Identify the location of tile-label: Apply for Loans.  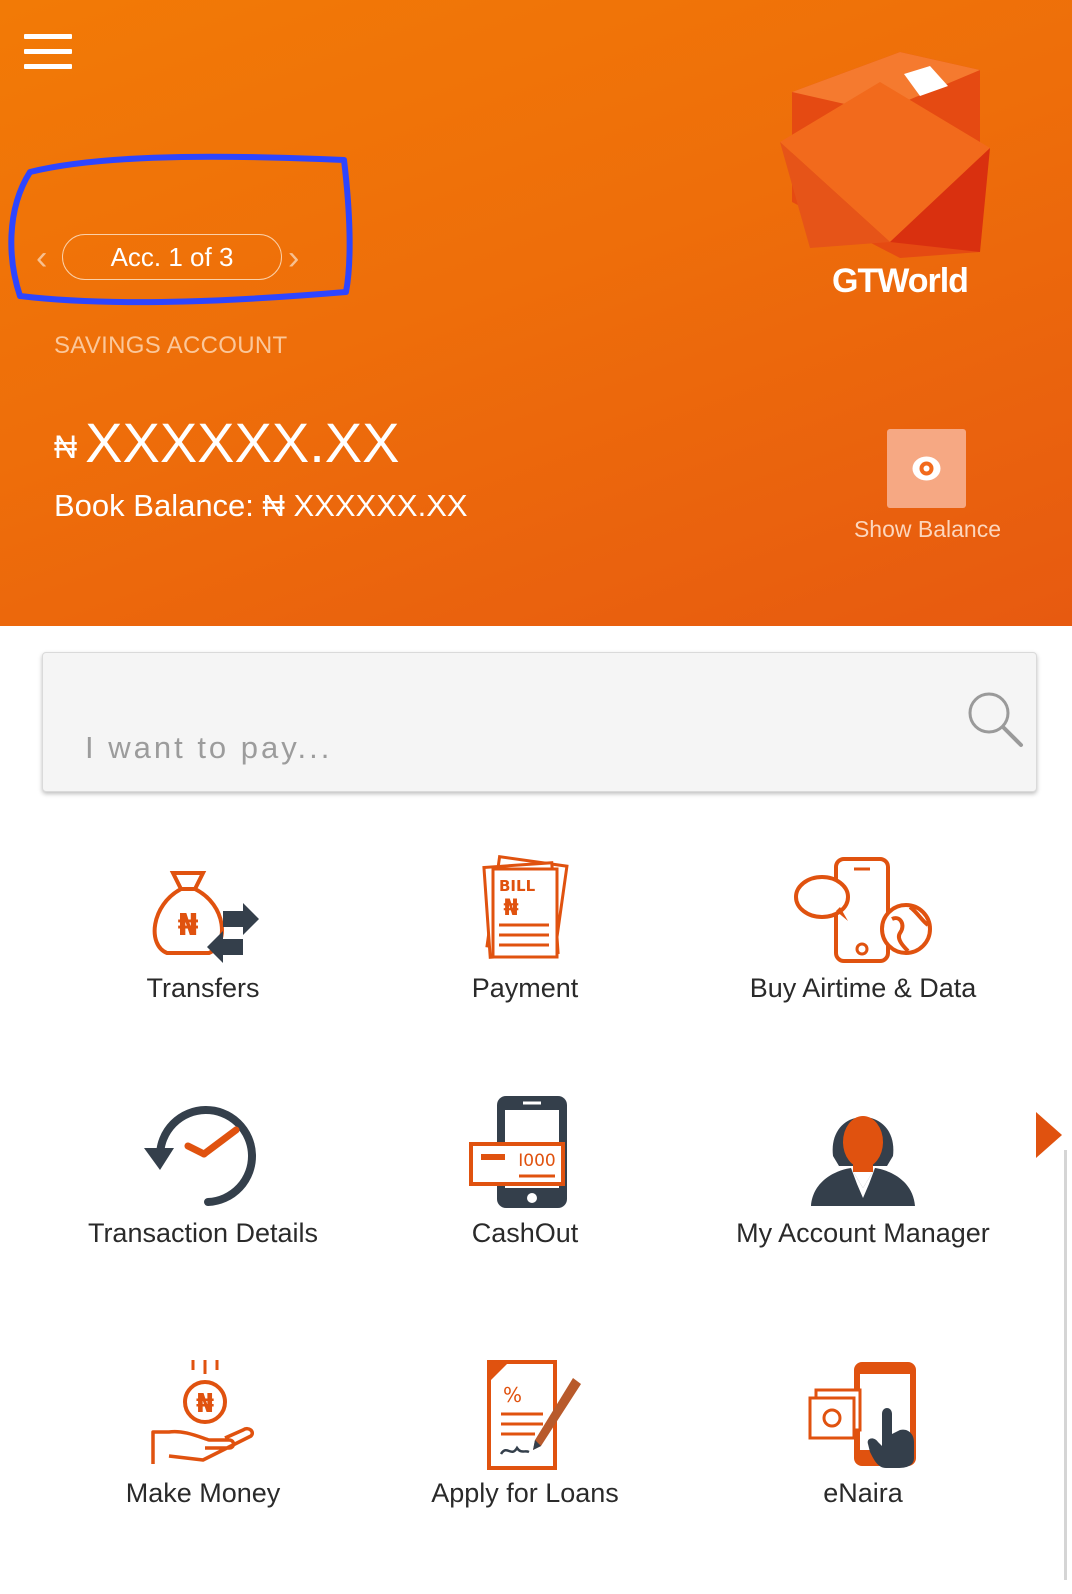
(525, 1493).